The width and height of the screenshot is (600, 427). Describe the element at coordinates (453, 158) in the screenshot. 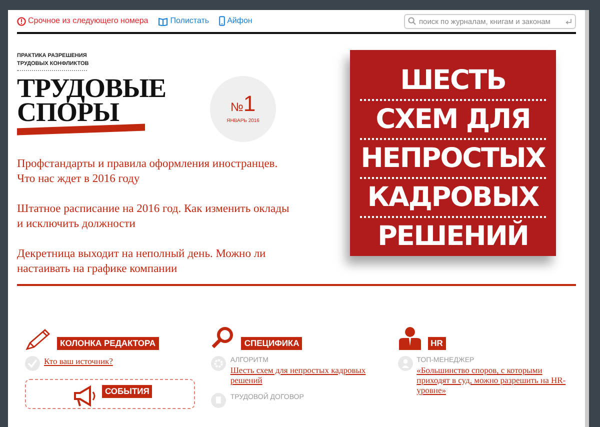

I see `cover-headline: НЕПРОСТЫХ` at that location.